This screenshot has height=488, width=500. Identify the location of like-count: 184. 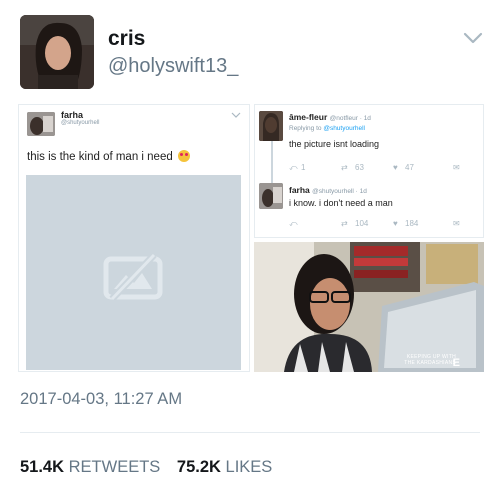
(412, 223).